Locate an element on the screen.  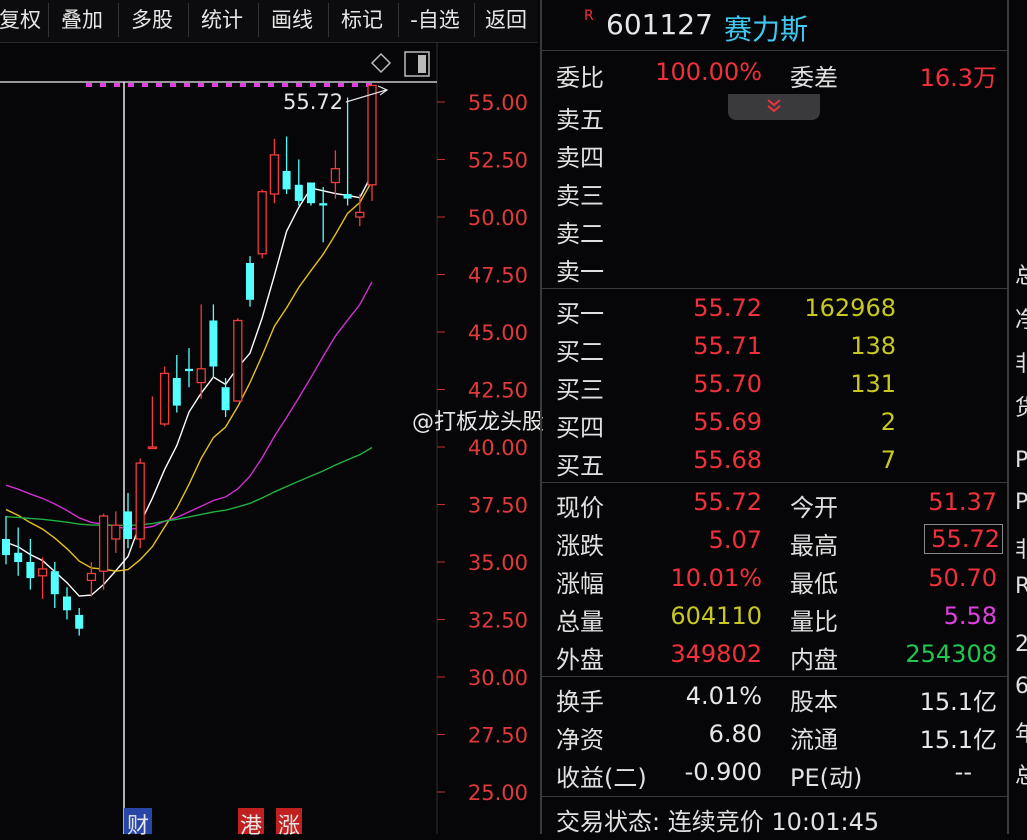
sell2-label: 卖二 is located at coordinates (580, 234).